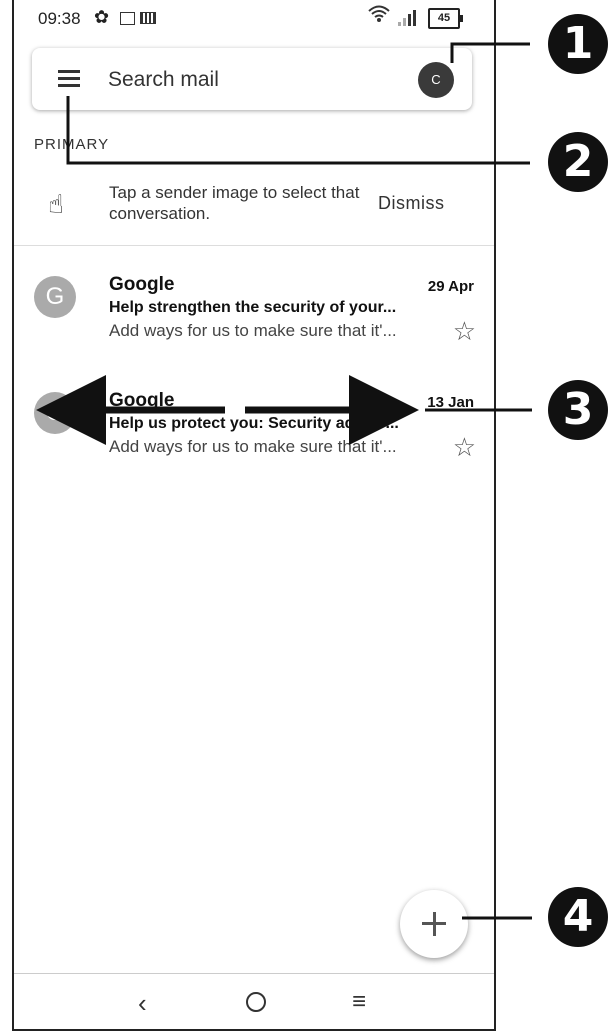  I want to click on menu-icon, so click(69, 79).